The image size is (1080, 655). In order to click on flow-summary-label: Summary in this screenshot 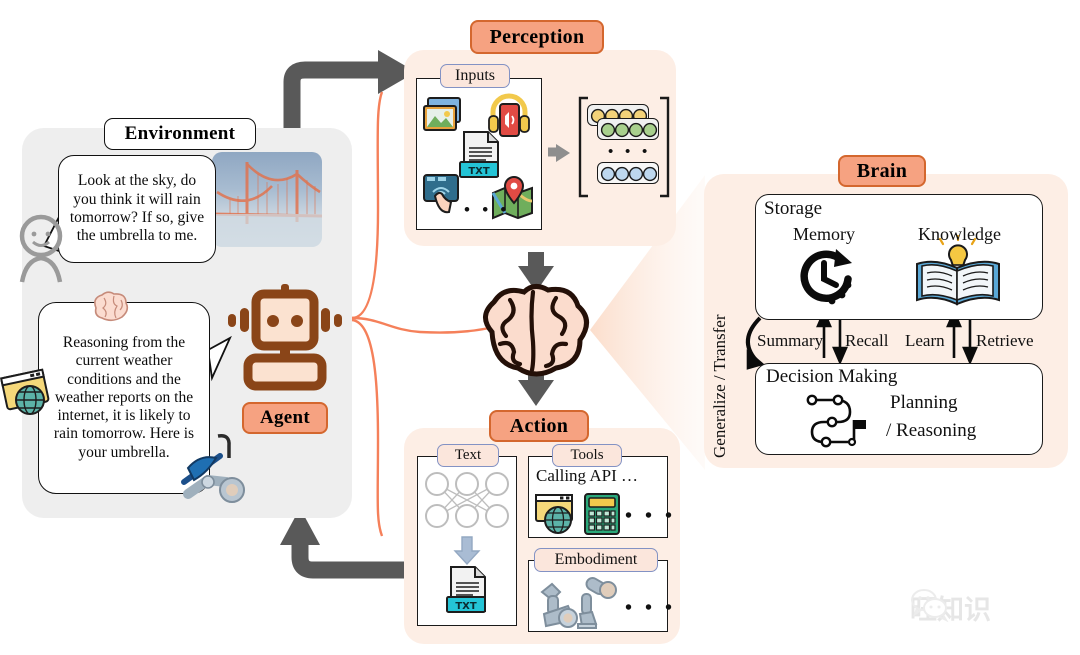, I will do `click(790, 340)`.